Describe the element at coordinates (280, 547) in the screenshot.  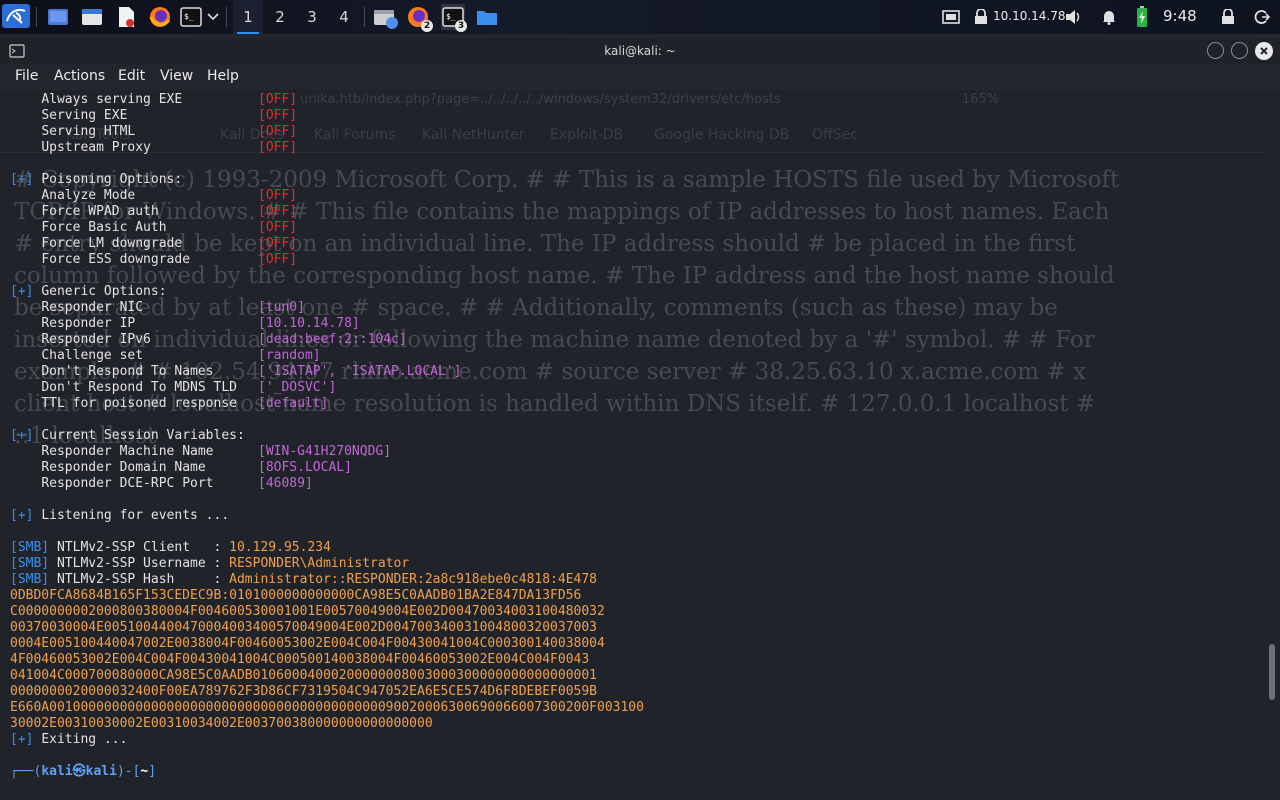
I see `smb-value: 10.129.95.234` at that location.